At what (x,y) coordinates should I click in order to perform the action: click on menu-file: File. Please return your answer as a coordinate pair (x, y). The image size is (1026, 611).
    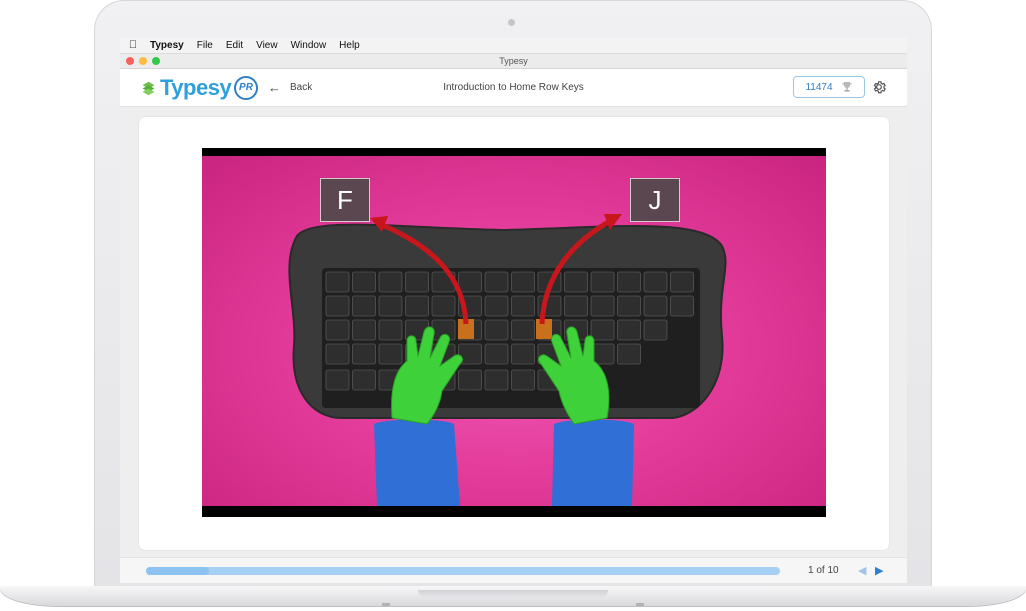
    Looking at the image, I should click on (205, 45).